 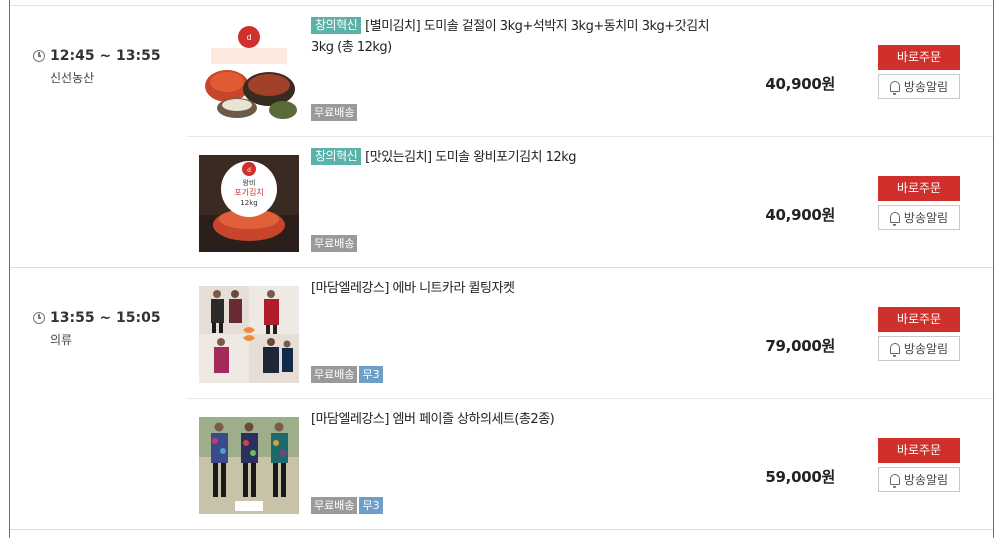 I want to click on package-text-1: 왕비, so click(x=249, y=182).